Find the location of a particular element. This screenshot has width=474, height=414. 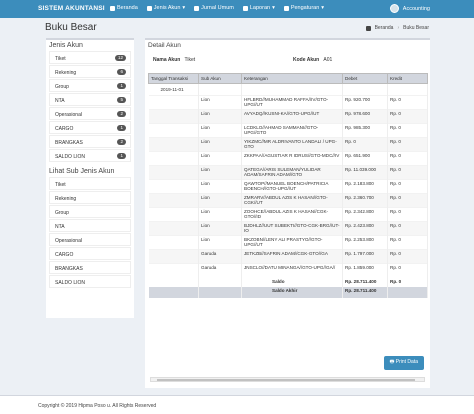

sidebar-item: Rekening 6 is located at coordinates (90, 71).